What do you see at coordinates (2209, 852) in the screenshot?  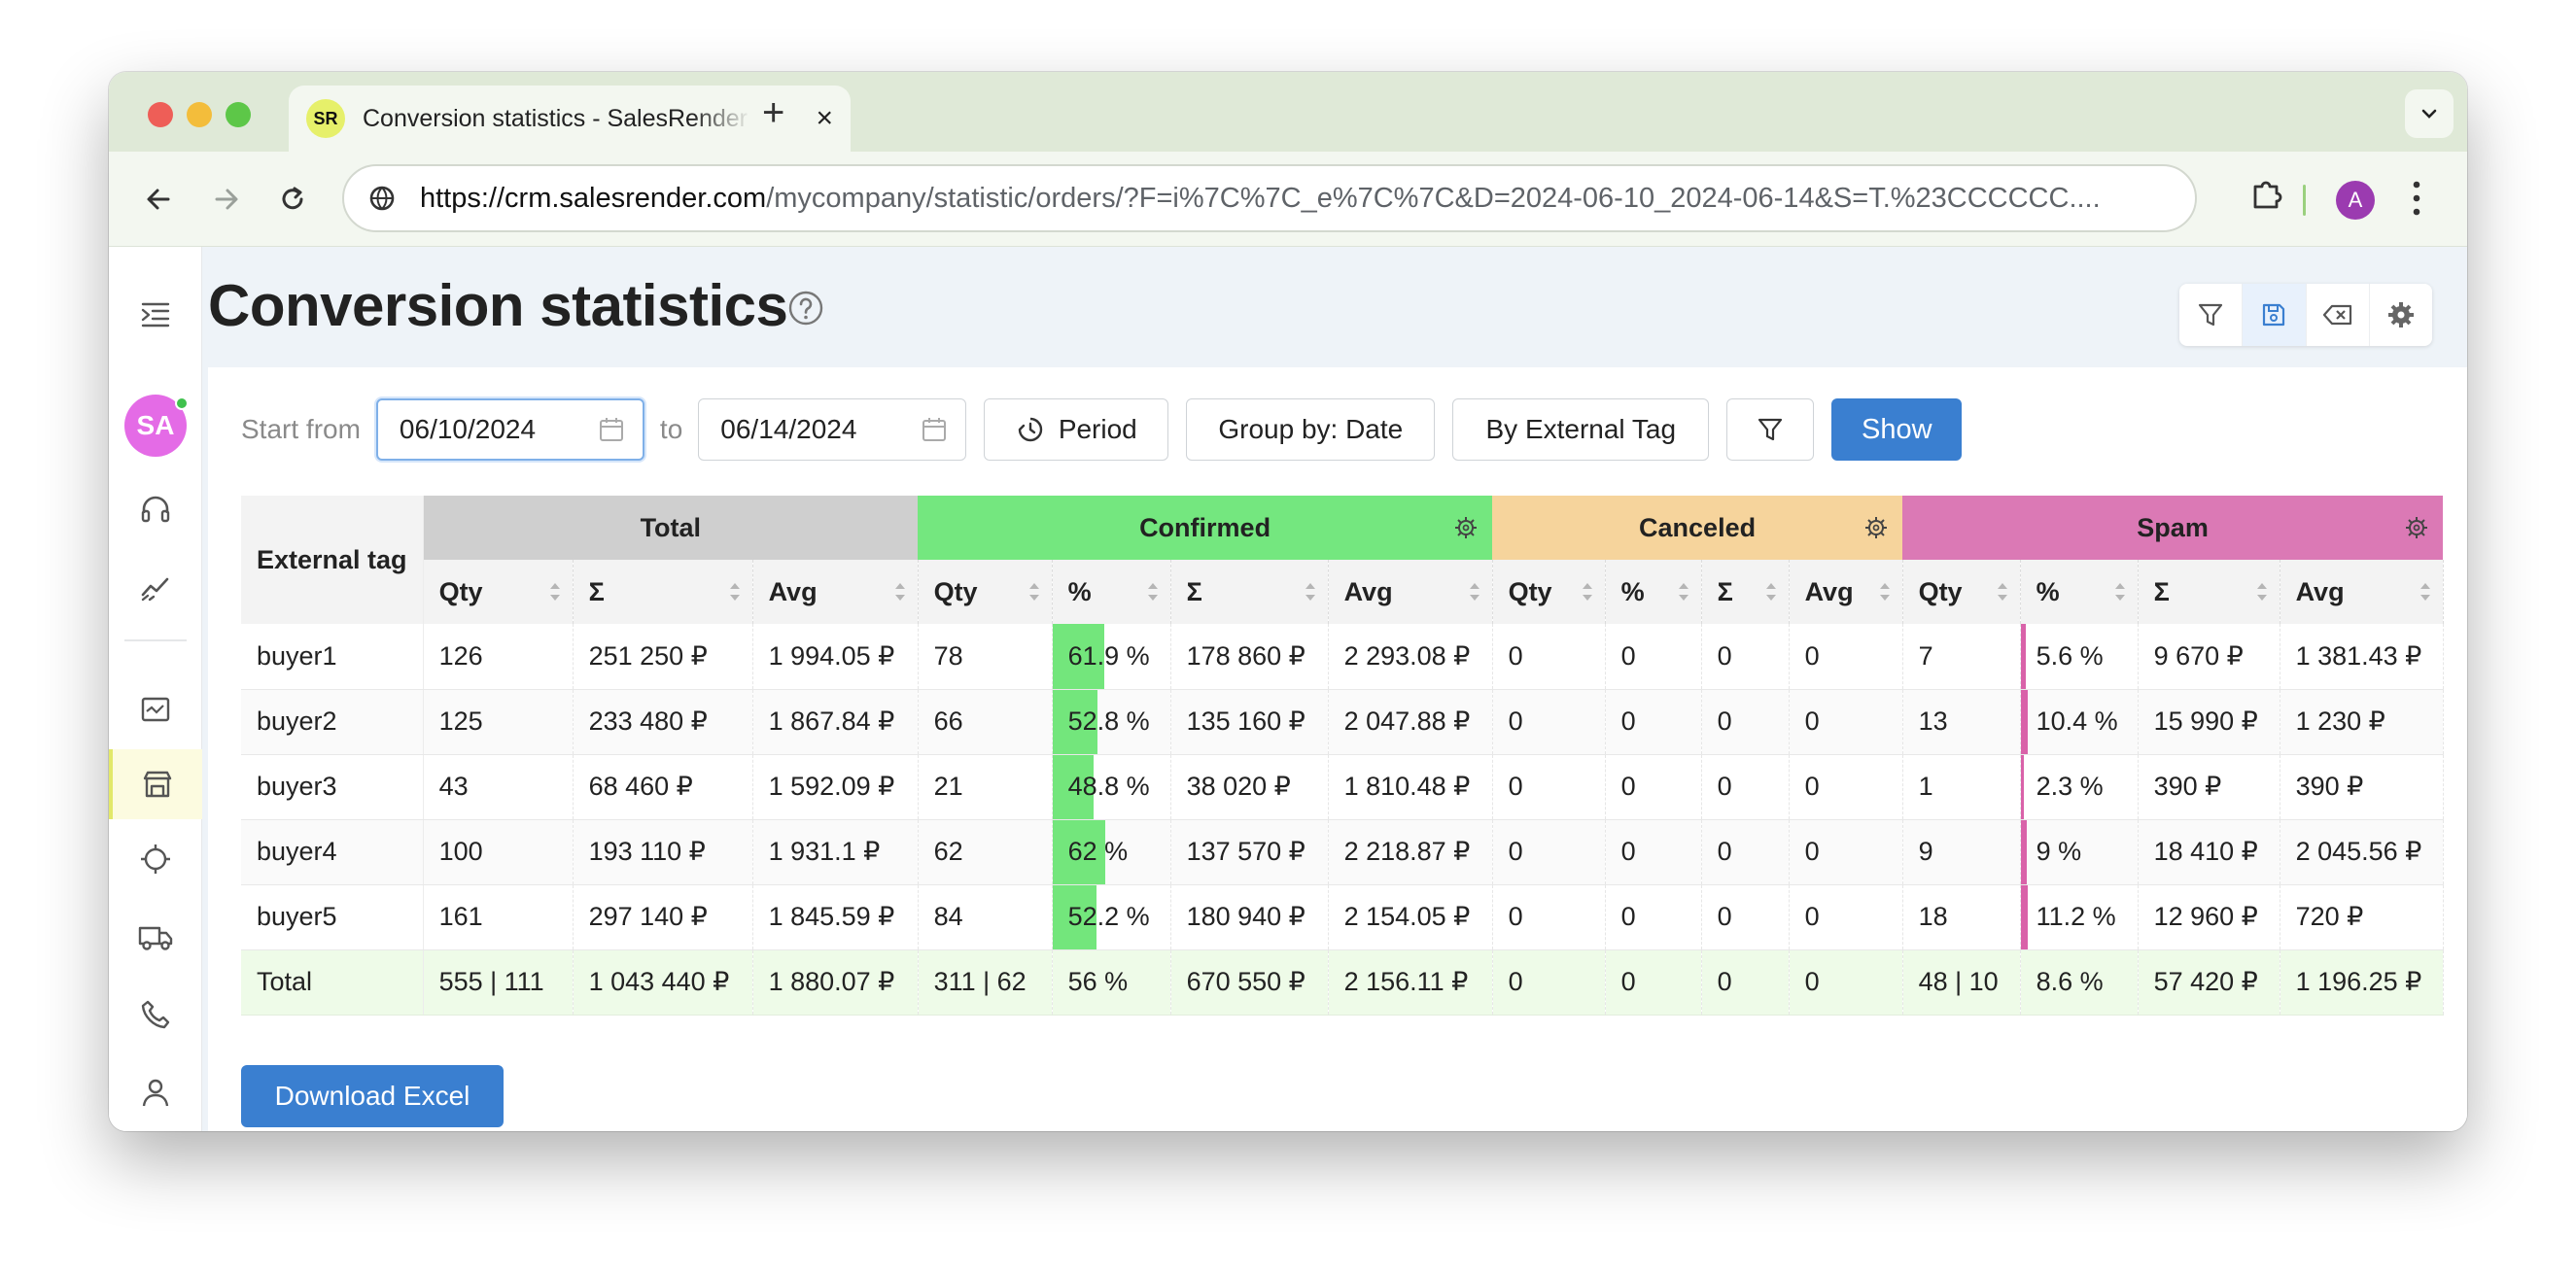 I see `s-sum-cell: 18 410 ₽` at bounding box center [2209, 852].